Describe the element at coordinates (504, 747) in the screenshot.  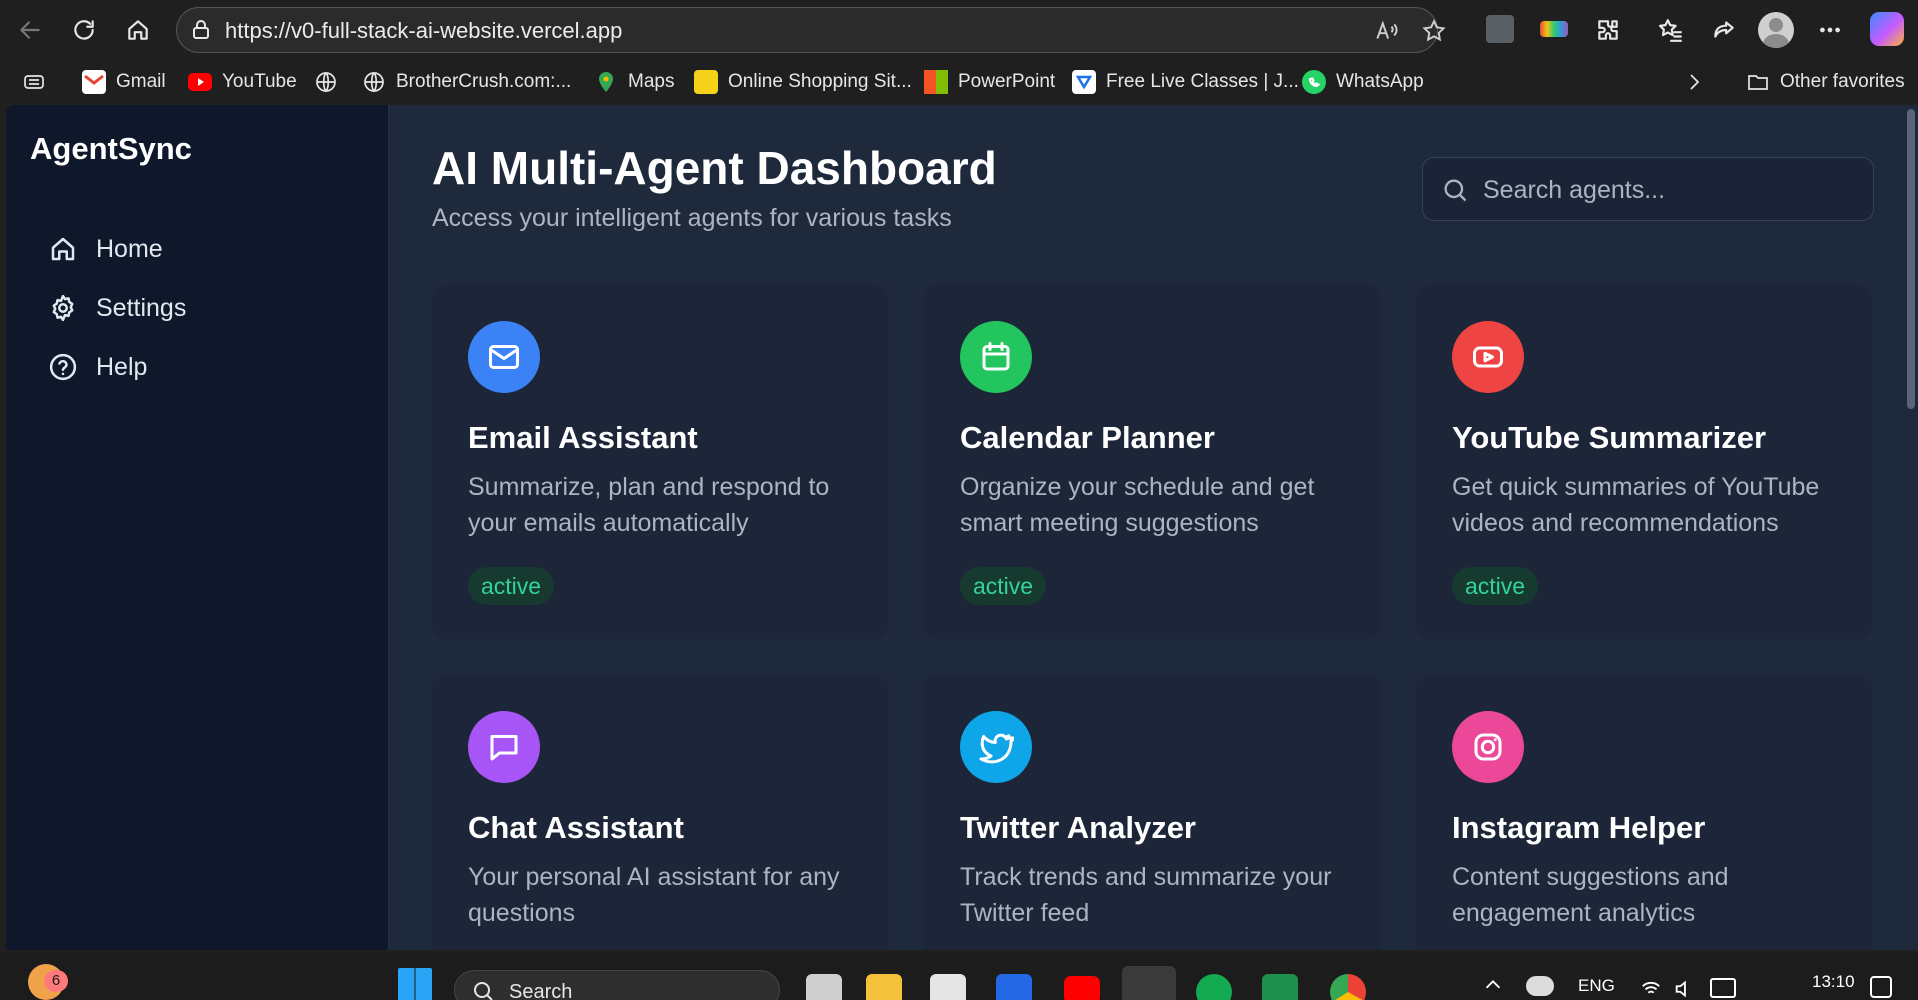
I see `message-icon` at that location.